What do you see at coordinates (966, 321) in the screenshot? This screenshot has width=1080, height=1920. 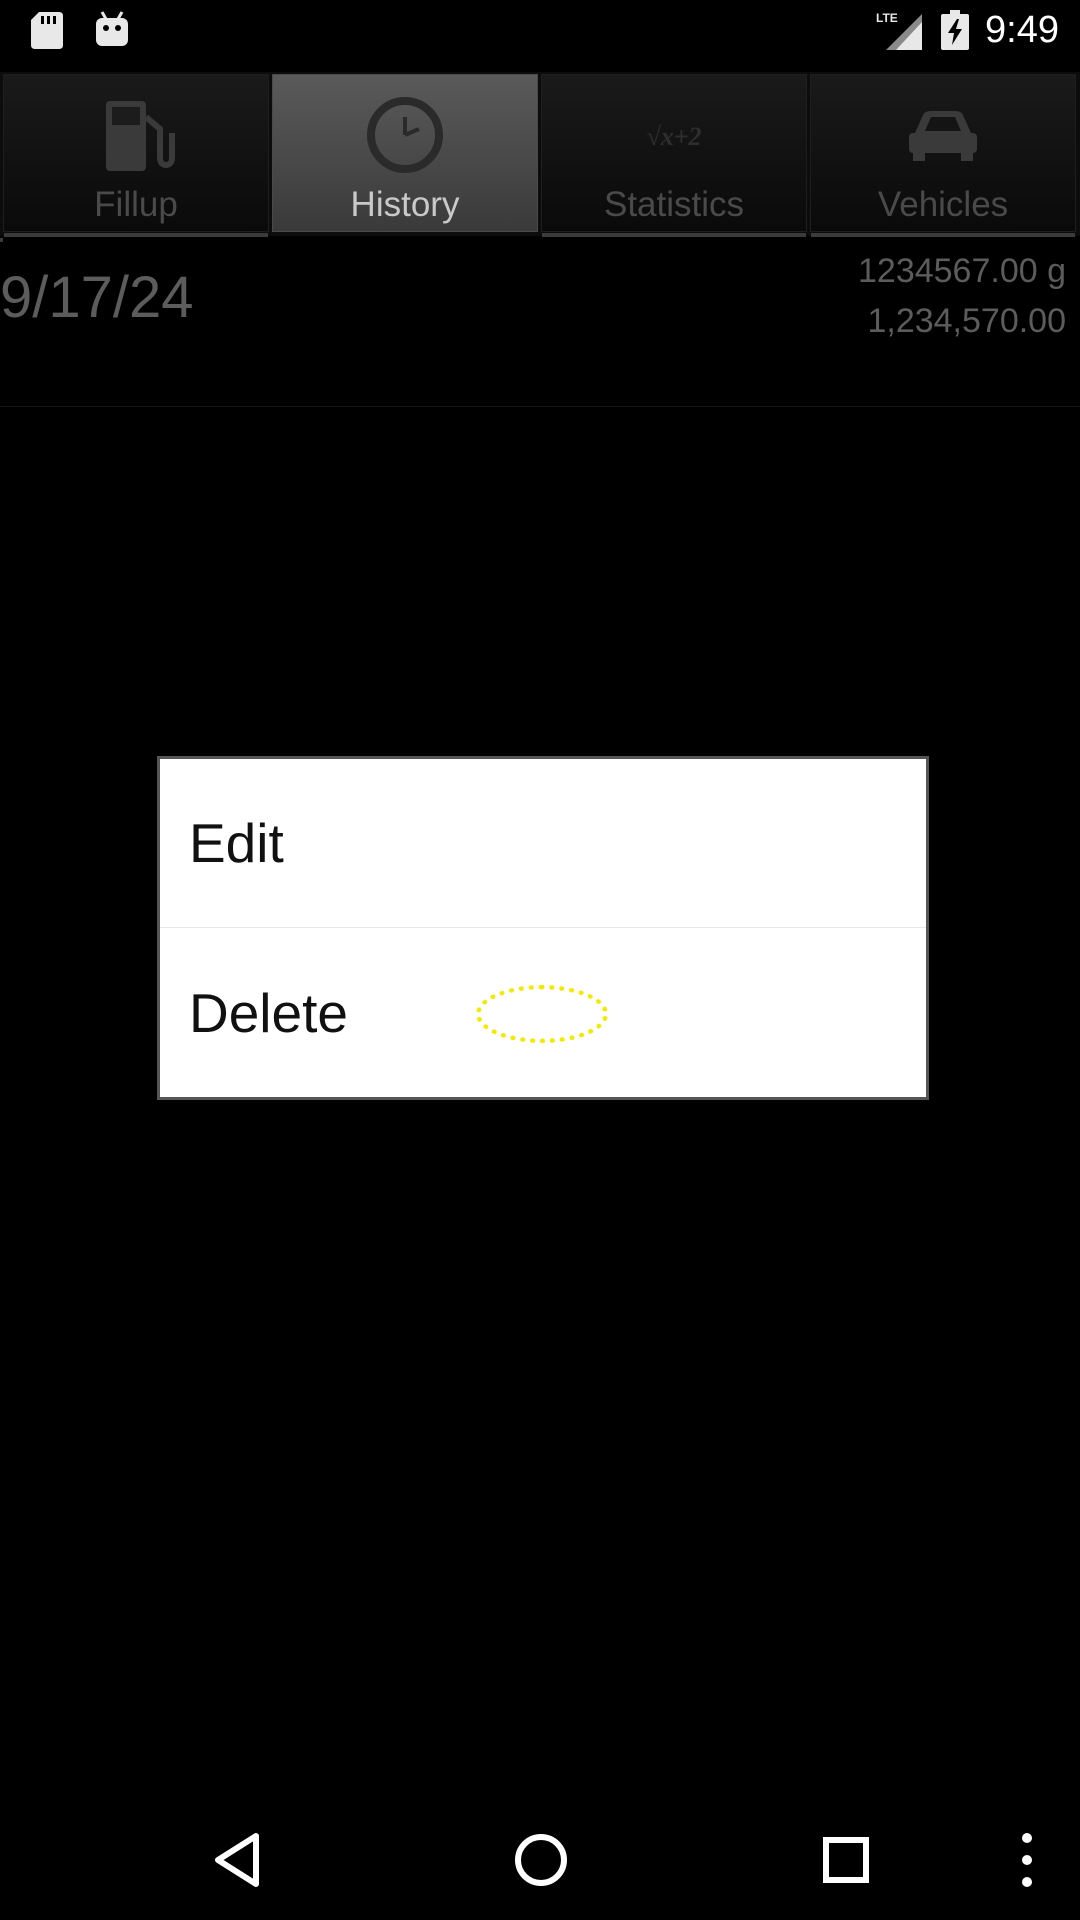 I see `fillup-odometer: 1,234,570.00` at bounding box center [966, 321].